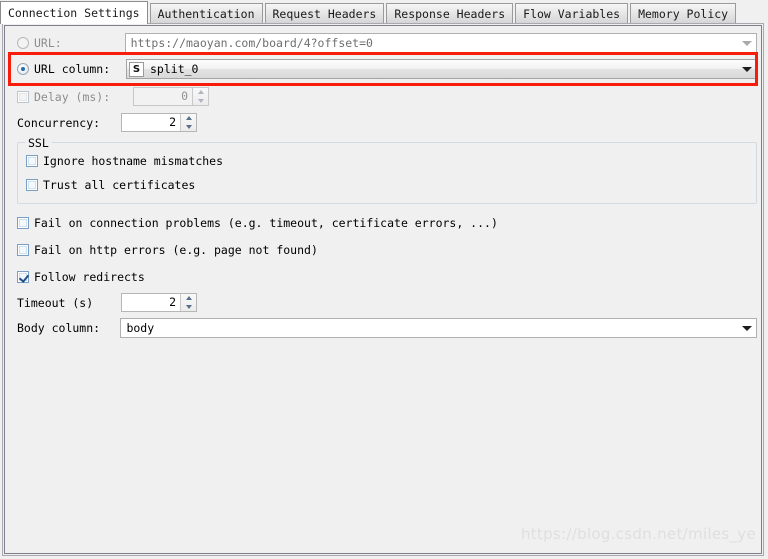 This screenshot has width=768, height=559. Describe the element at coordinates (171, 96) in the screenshot. I see `delay-spinner: 0` at that location.